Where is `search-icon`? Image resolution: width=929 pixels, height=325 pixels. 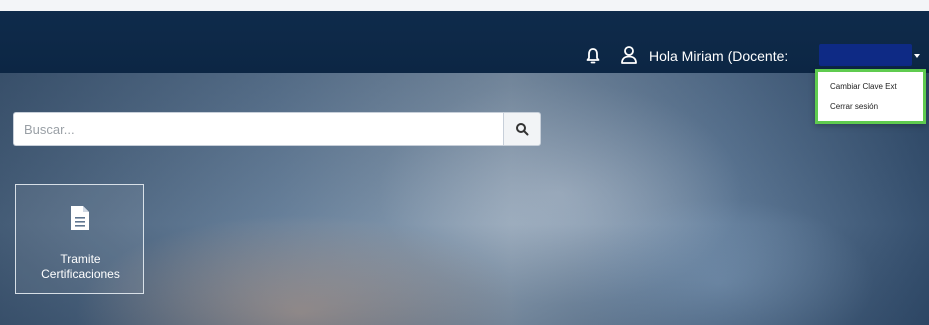 search-icon is located at coordinates (522, 129).